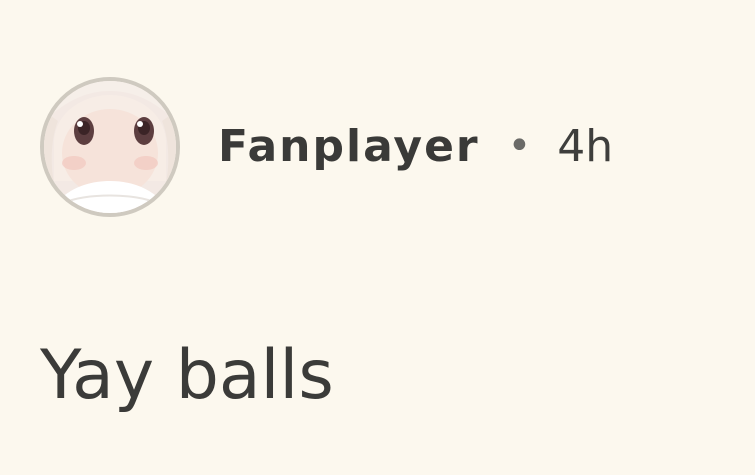  Describe the element at coordinates (349, 146) in the screenshot. I see `username-link: Fanplayer` at that location.